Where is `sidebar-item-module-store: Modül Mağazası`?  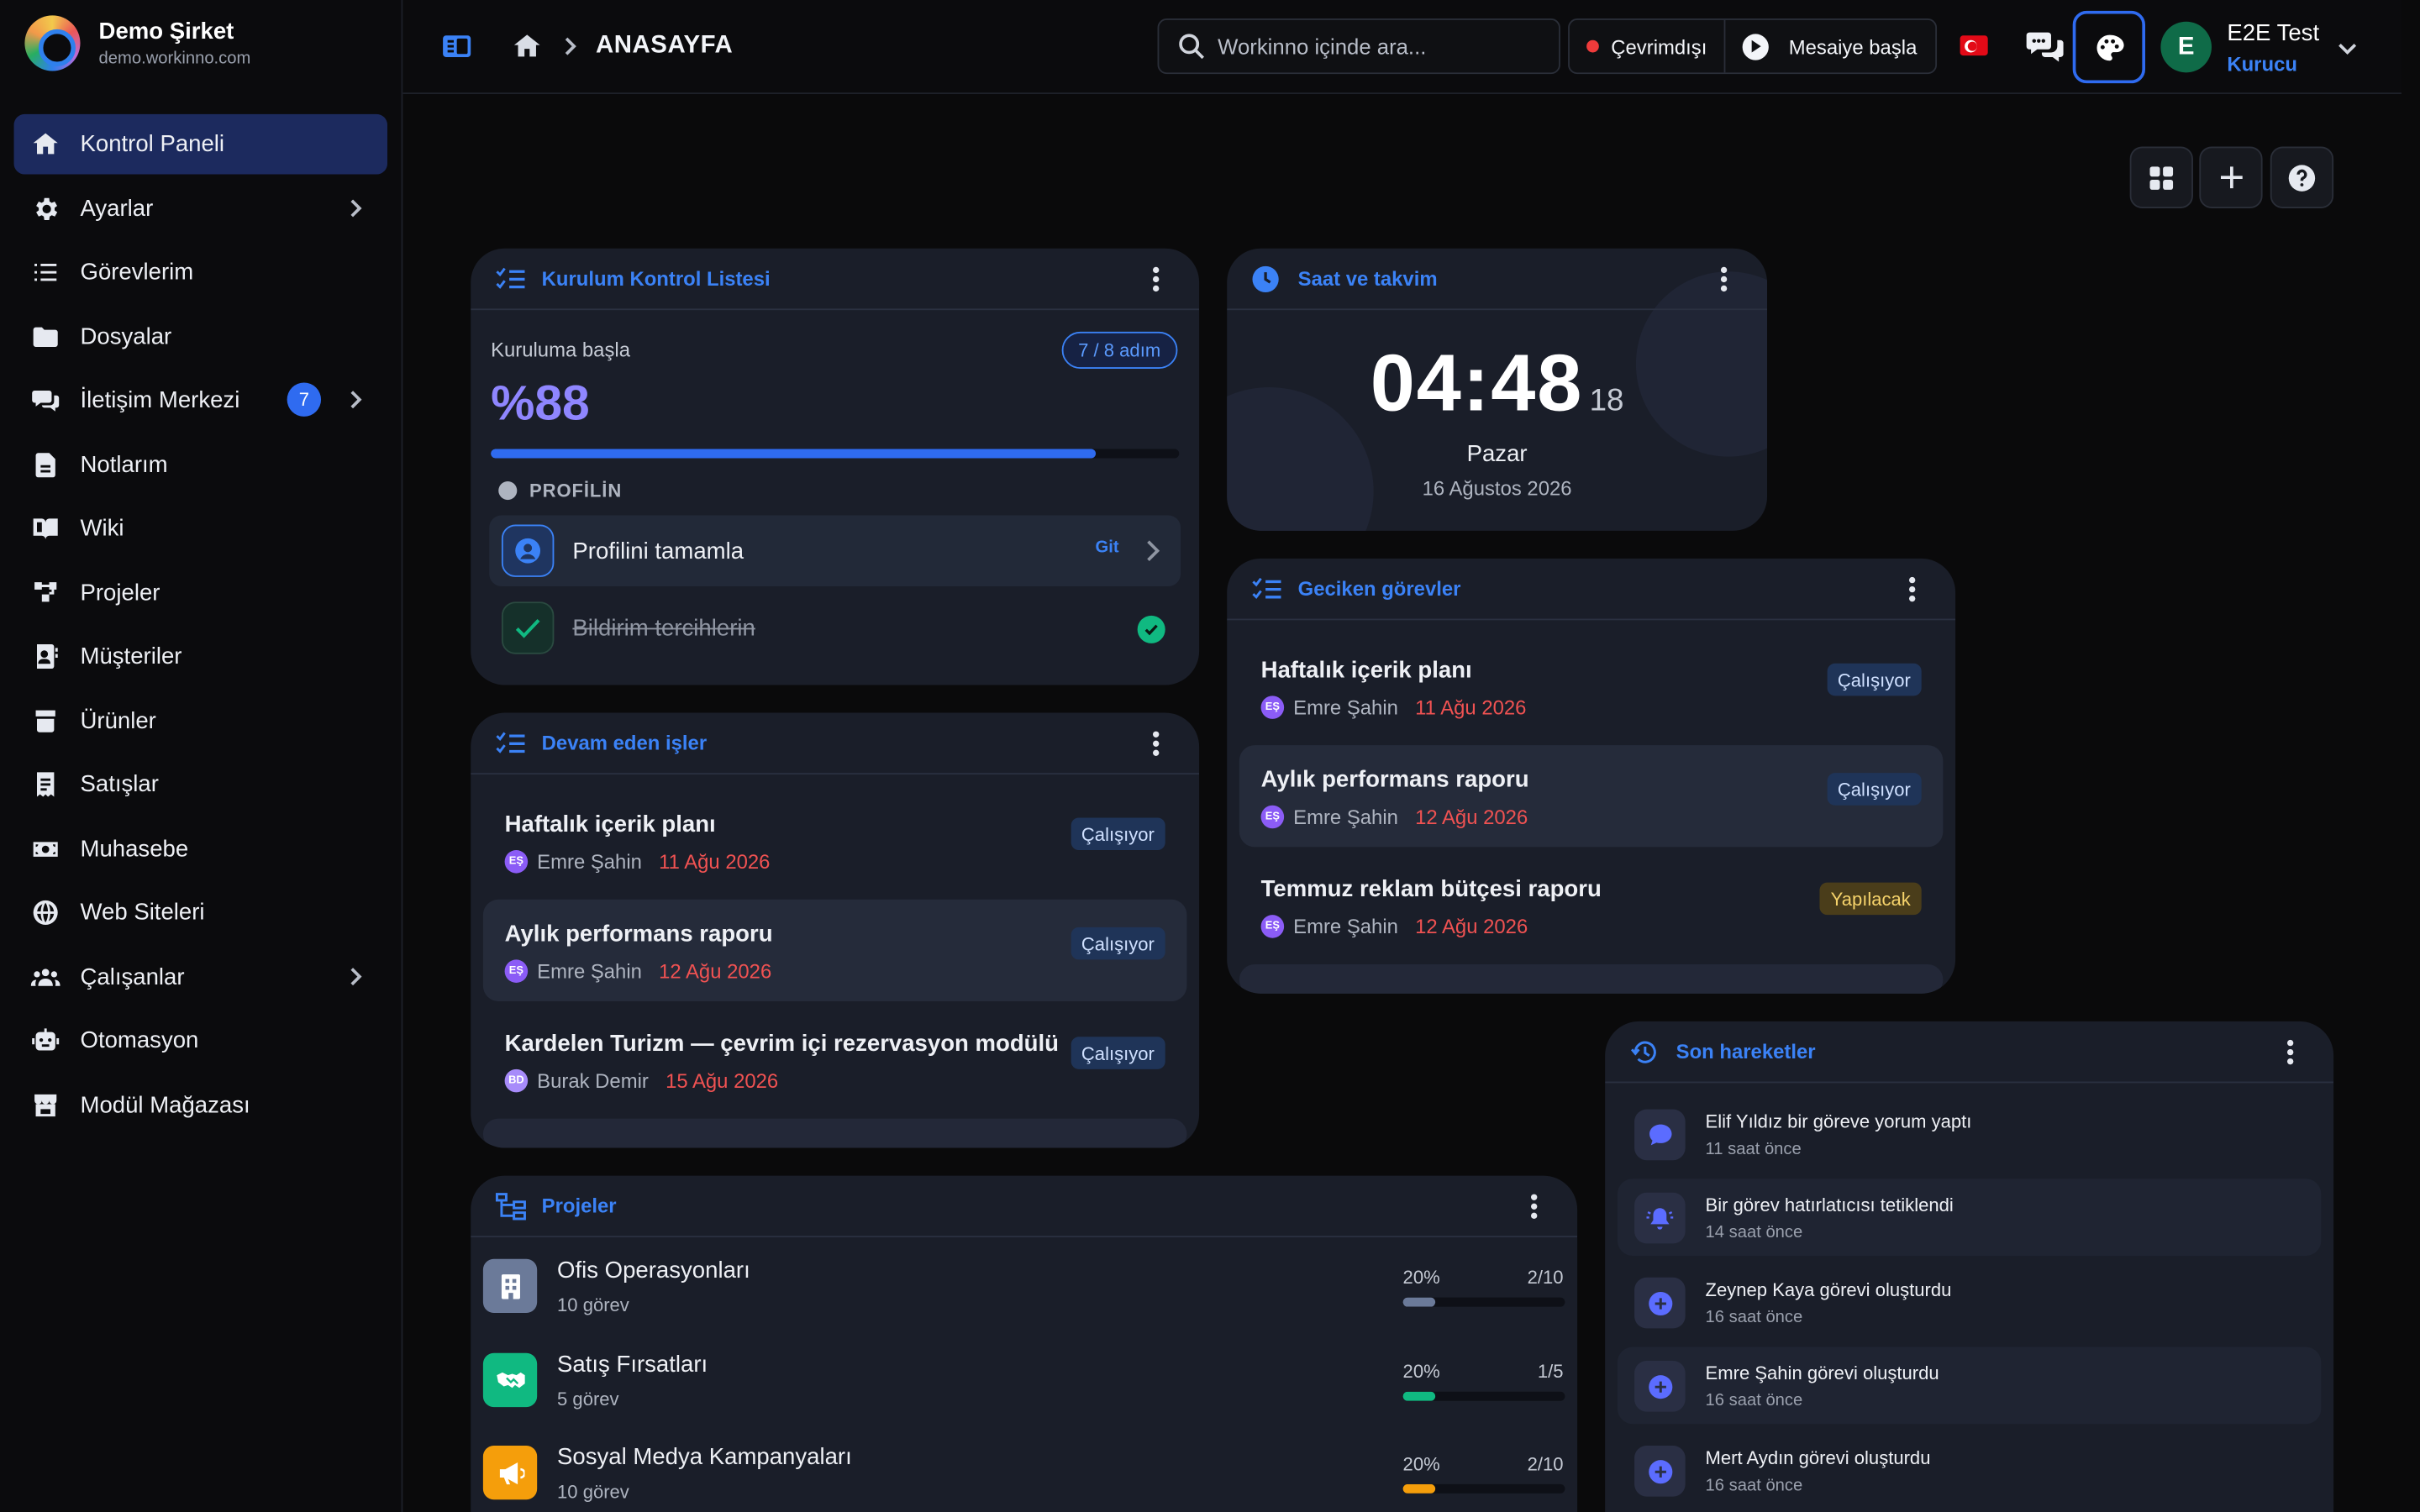
sidebar-item-module-store: Modül Mağazası is located at coordinates (200, 1104).